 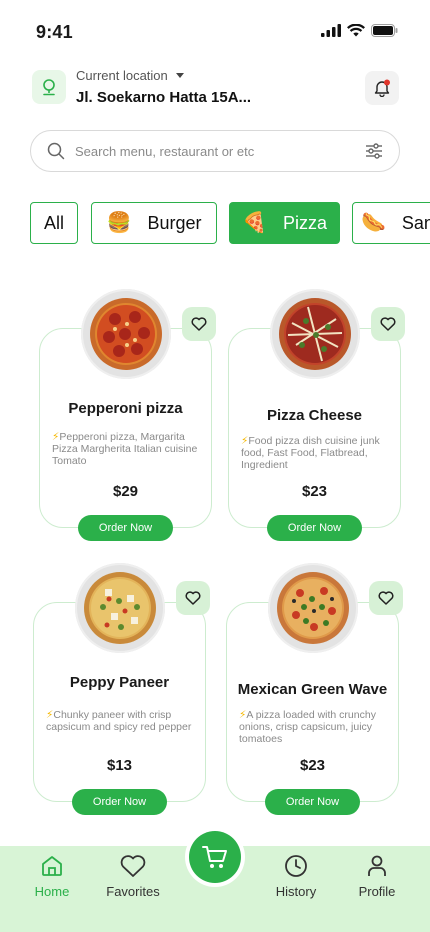 I want to click on product-name: Mexican Green Wave, so click(x=312, y=689).